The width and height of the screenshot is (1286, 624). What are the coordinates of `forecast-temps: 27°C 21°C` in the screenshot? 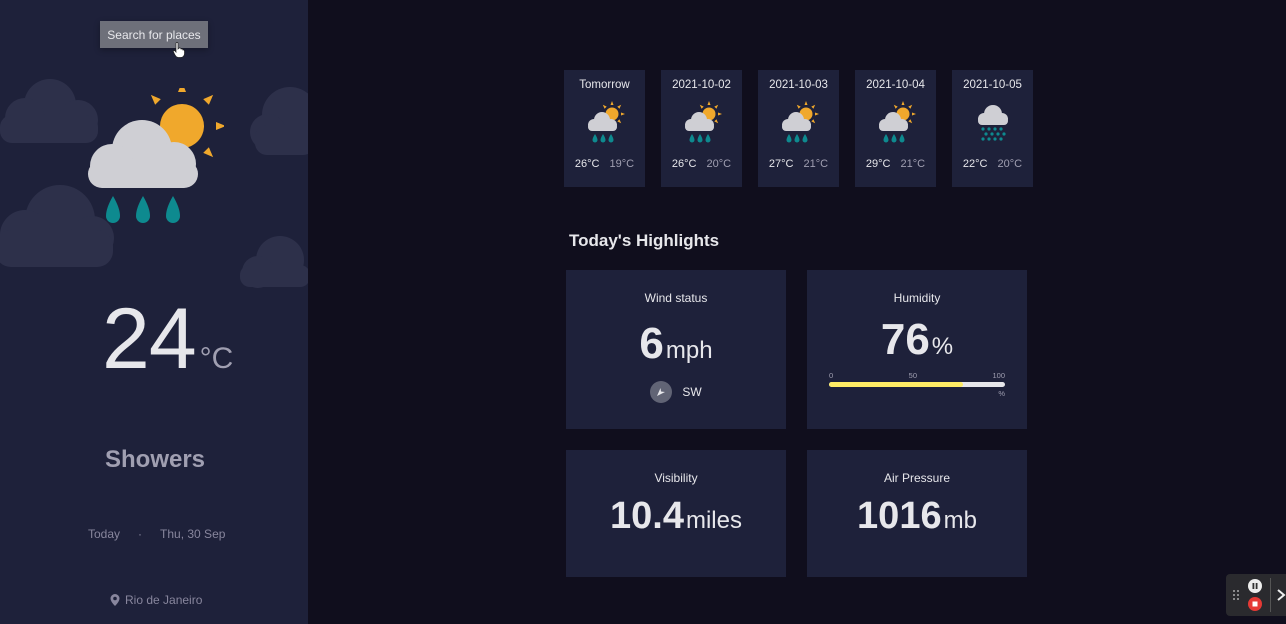 It's located at (798, 164).